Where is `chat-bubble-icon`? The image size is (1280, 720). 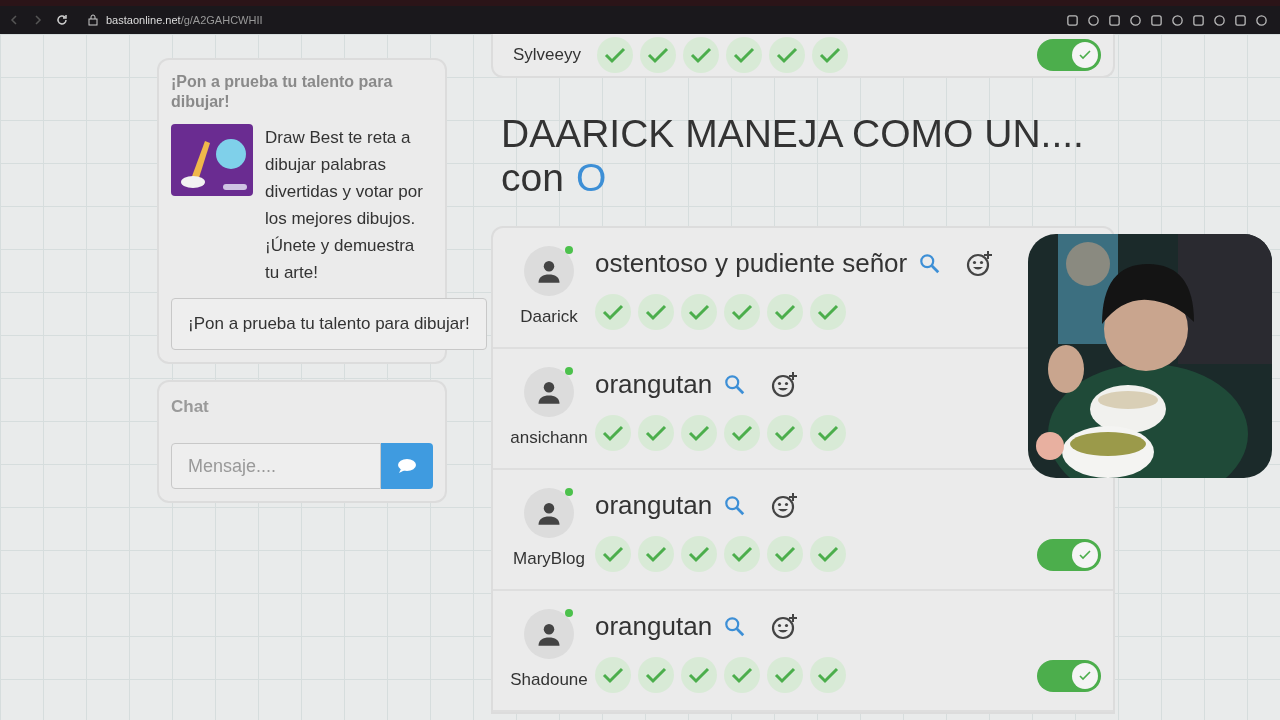 chat-bubble-icon is located at coordinates (407, 466).